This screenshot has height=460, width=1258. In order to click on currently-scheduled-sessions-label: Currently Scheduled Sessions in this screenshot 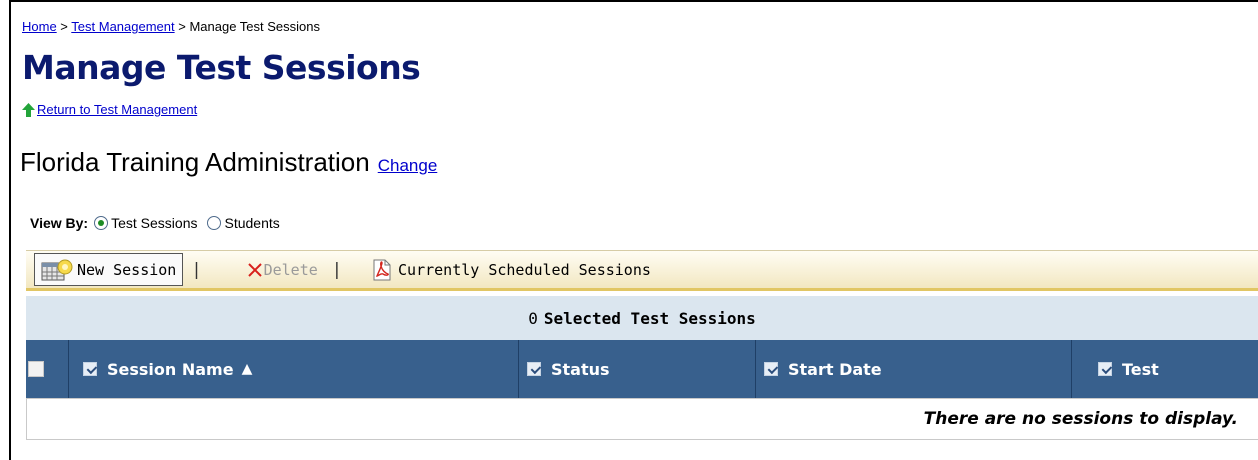, I will do `click(524, 269)`.